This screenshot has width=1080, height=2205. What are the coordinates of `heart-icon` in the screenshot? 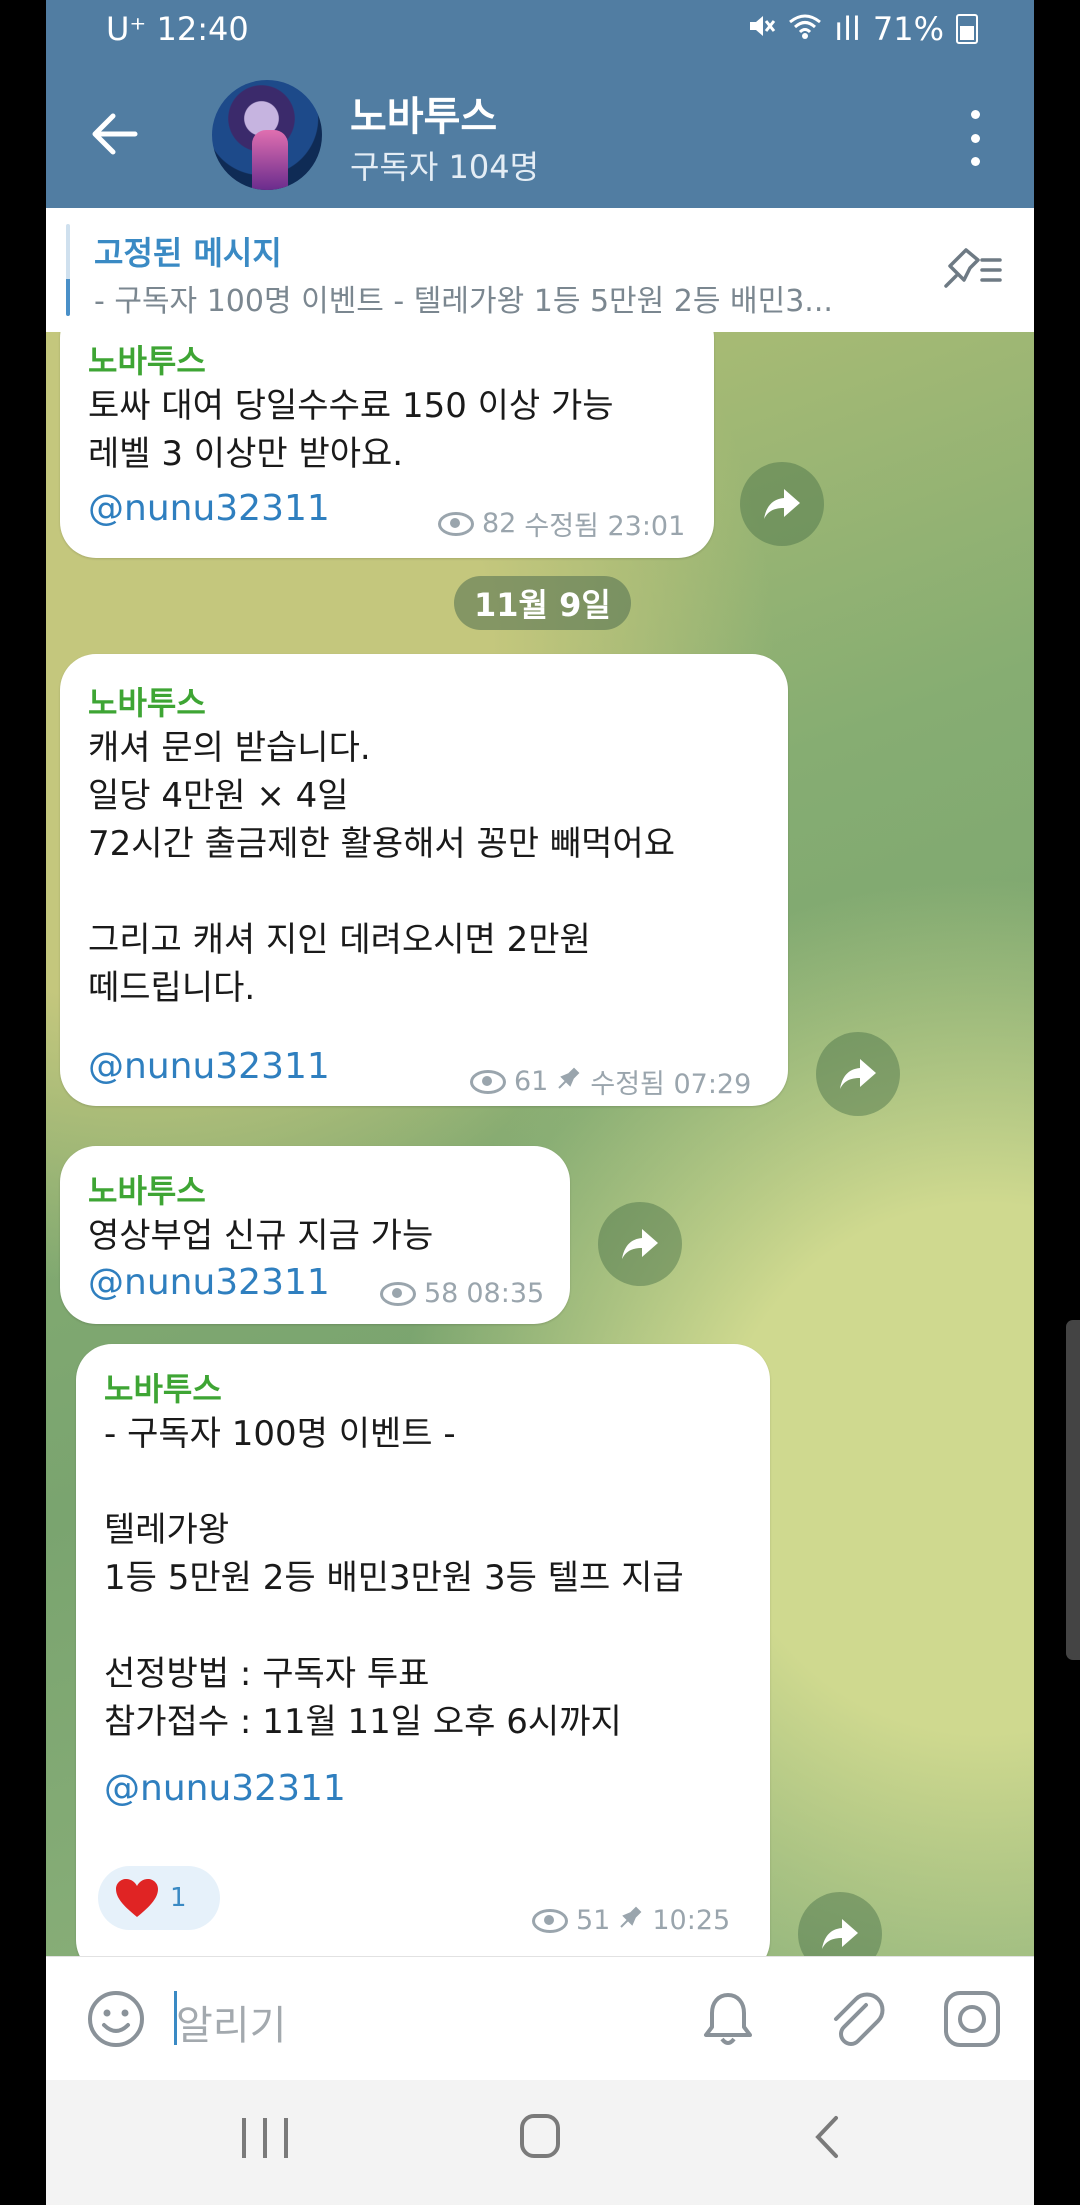 It's located at (137, 1898).